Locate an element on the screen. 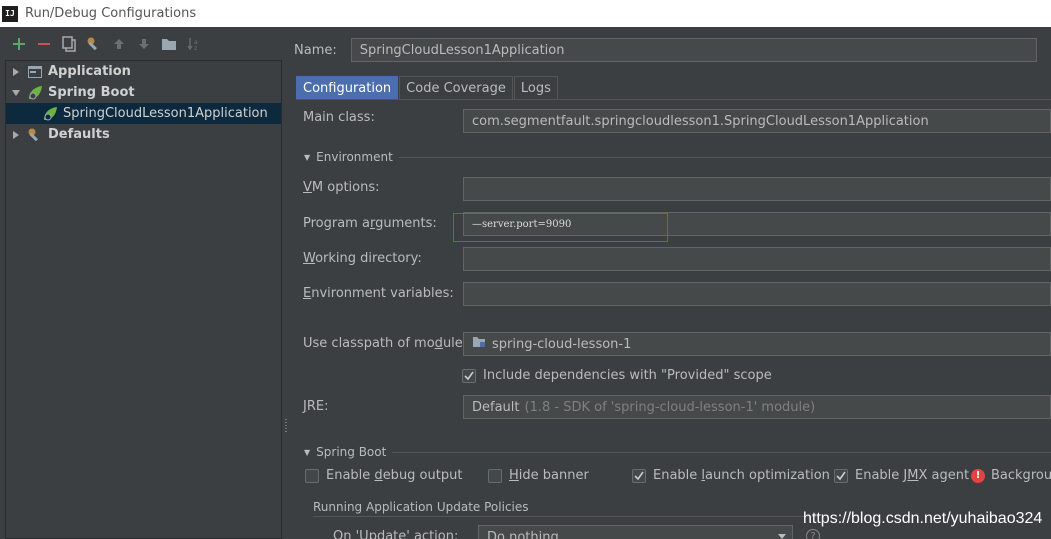  program-args-row: Program arguments: is located at coordinates (370, 223).